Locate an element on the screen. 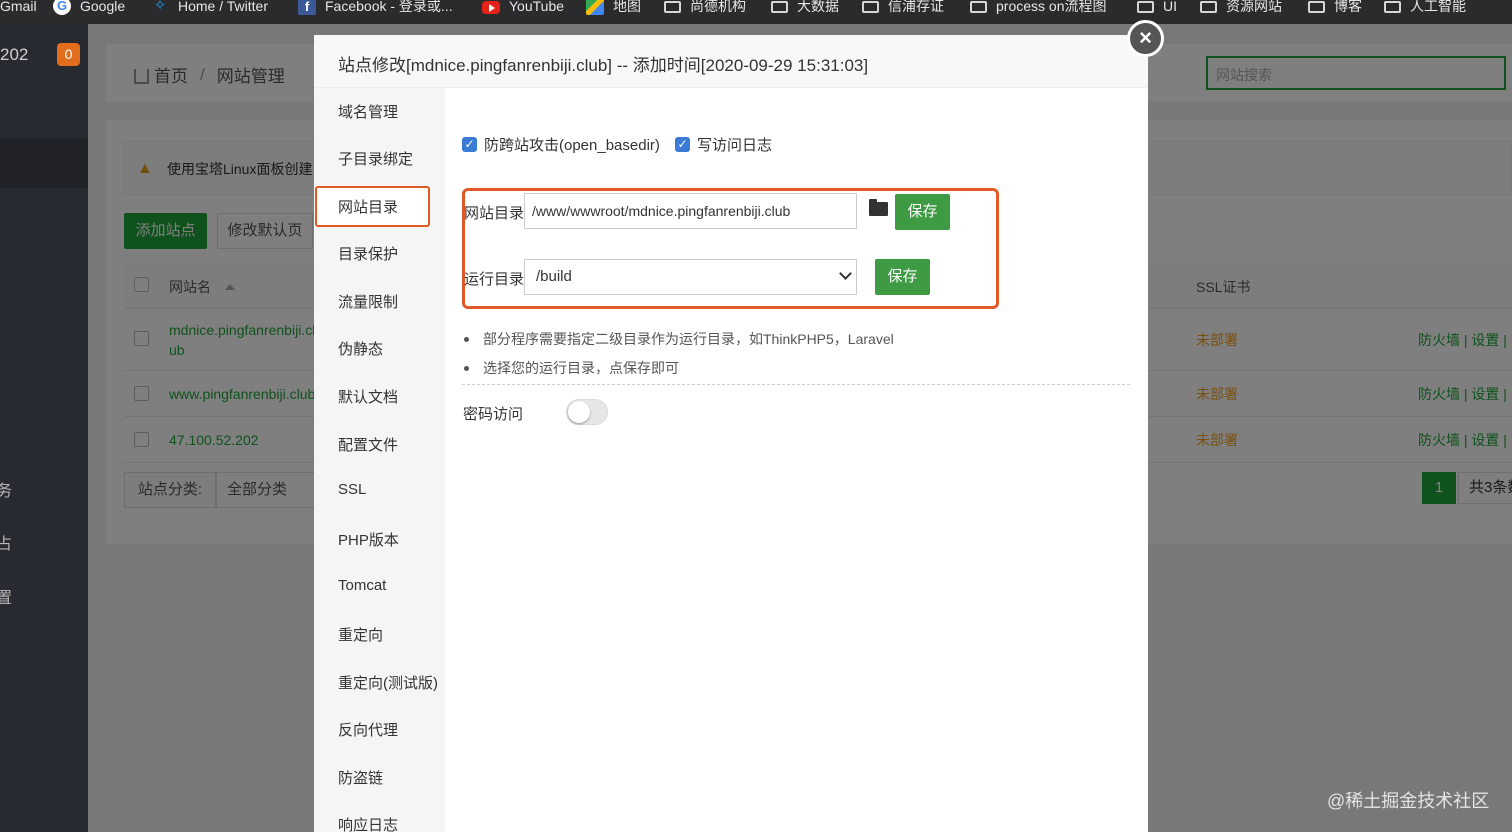 The height and width of the screenshot is (832, 1512). watermark: @稀土掘金技术社区 is located at coordinates (1408, 801).